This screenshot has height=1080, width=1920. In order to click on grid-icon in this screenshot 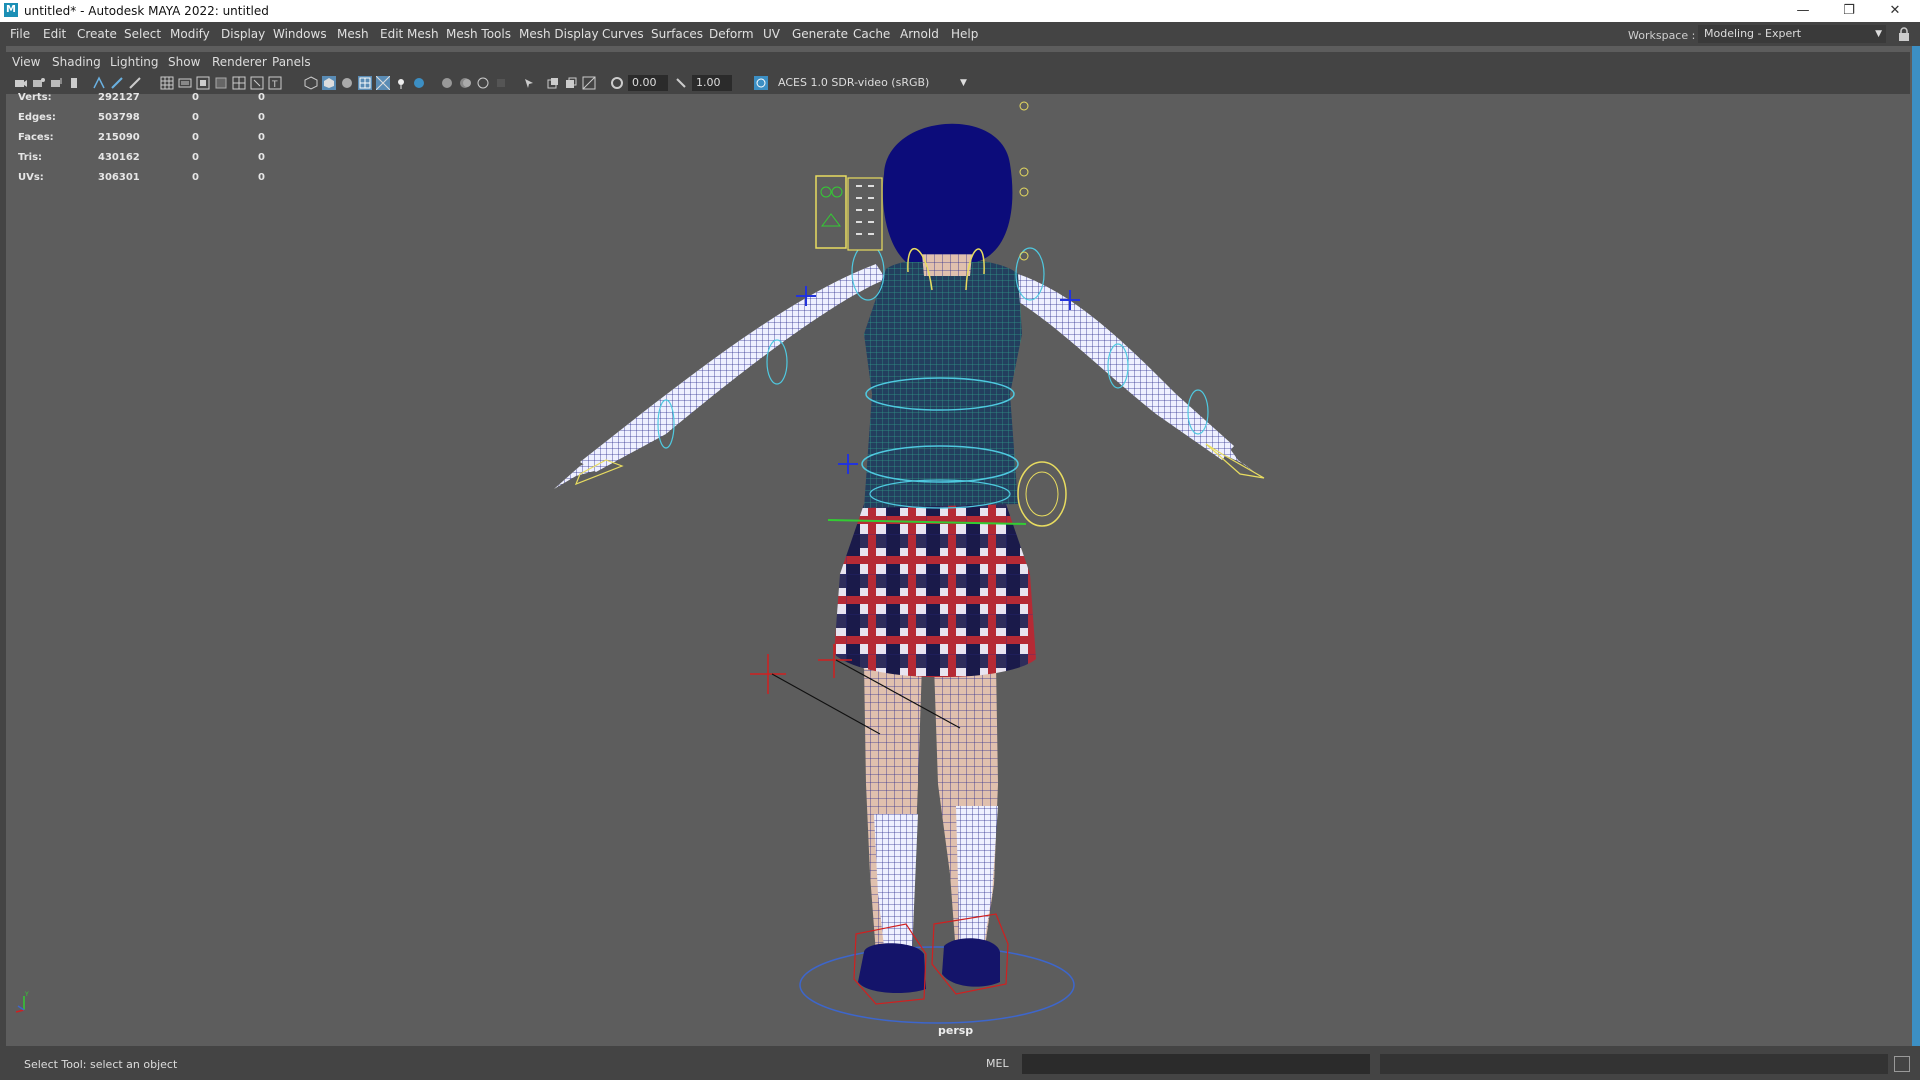, I will do `click(167, 83)`.